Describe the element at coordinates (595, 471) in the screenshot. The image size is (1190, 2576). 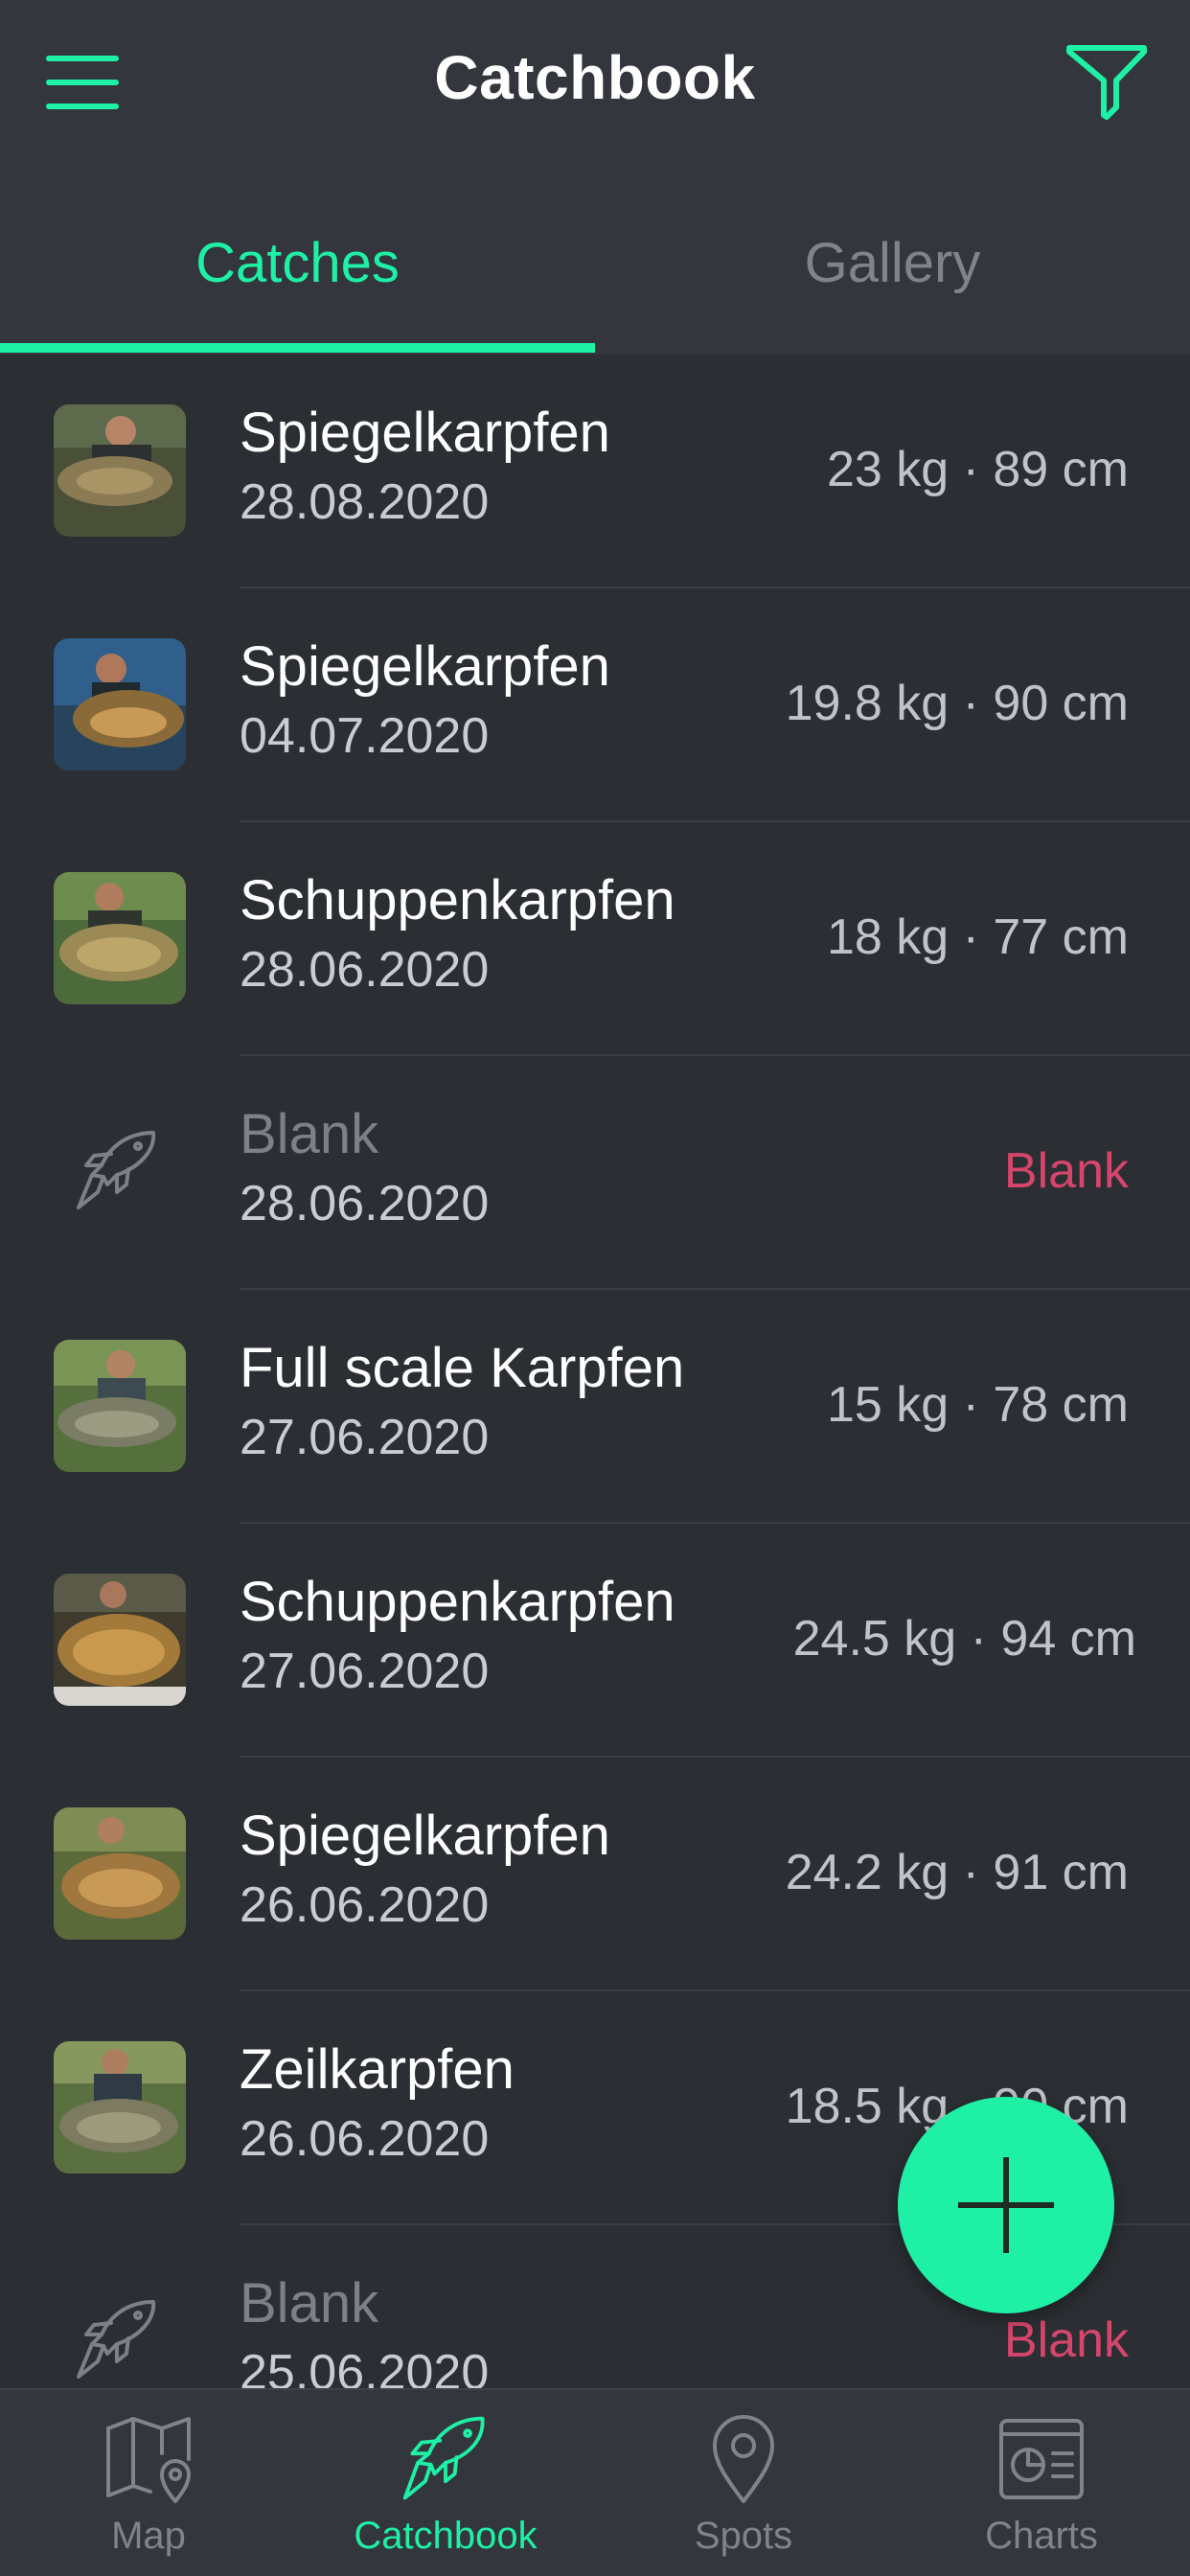
I see `list-item: Spiegelkarpfen 28.08.2020 23 kg · 89 cm` at that location.